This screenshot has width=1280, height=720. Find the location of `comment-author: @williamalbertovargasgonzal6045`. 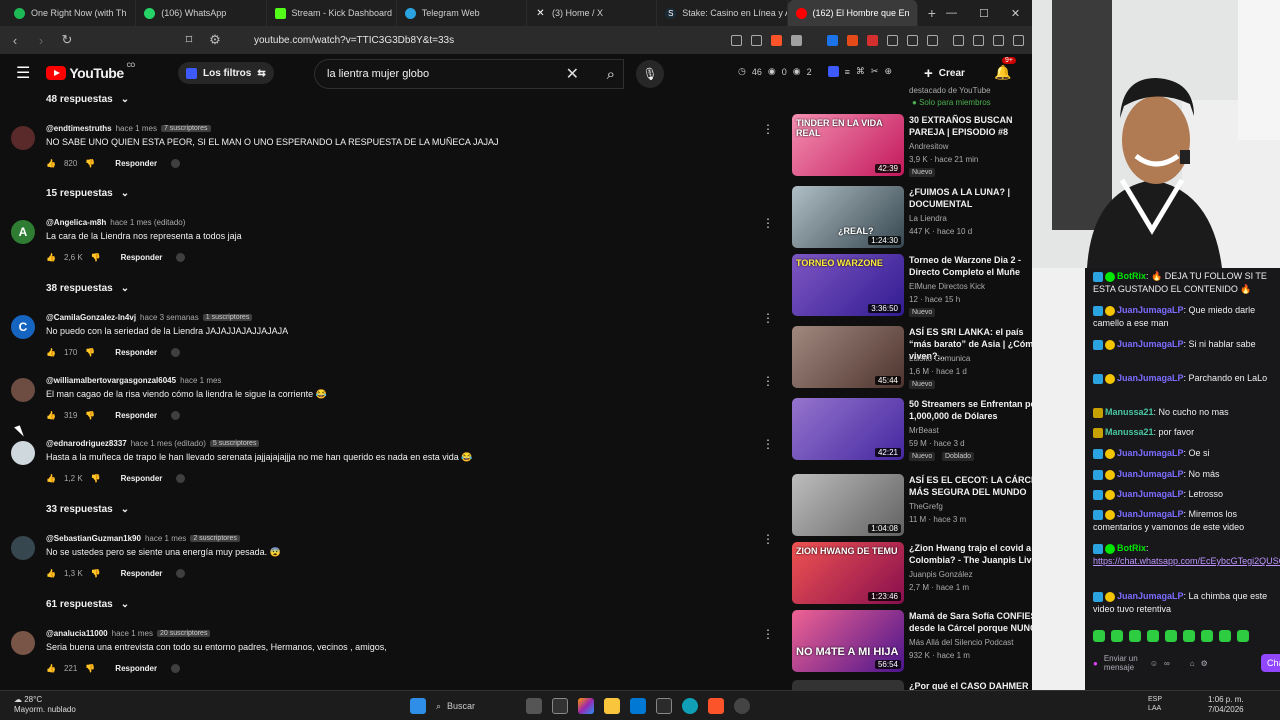

comment-author: @williamalbertovargasgonzal6045 is located at coordinates (111, 380).